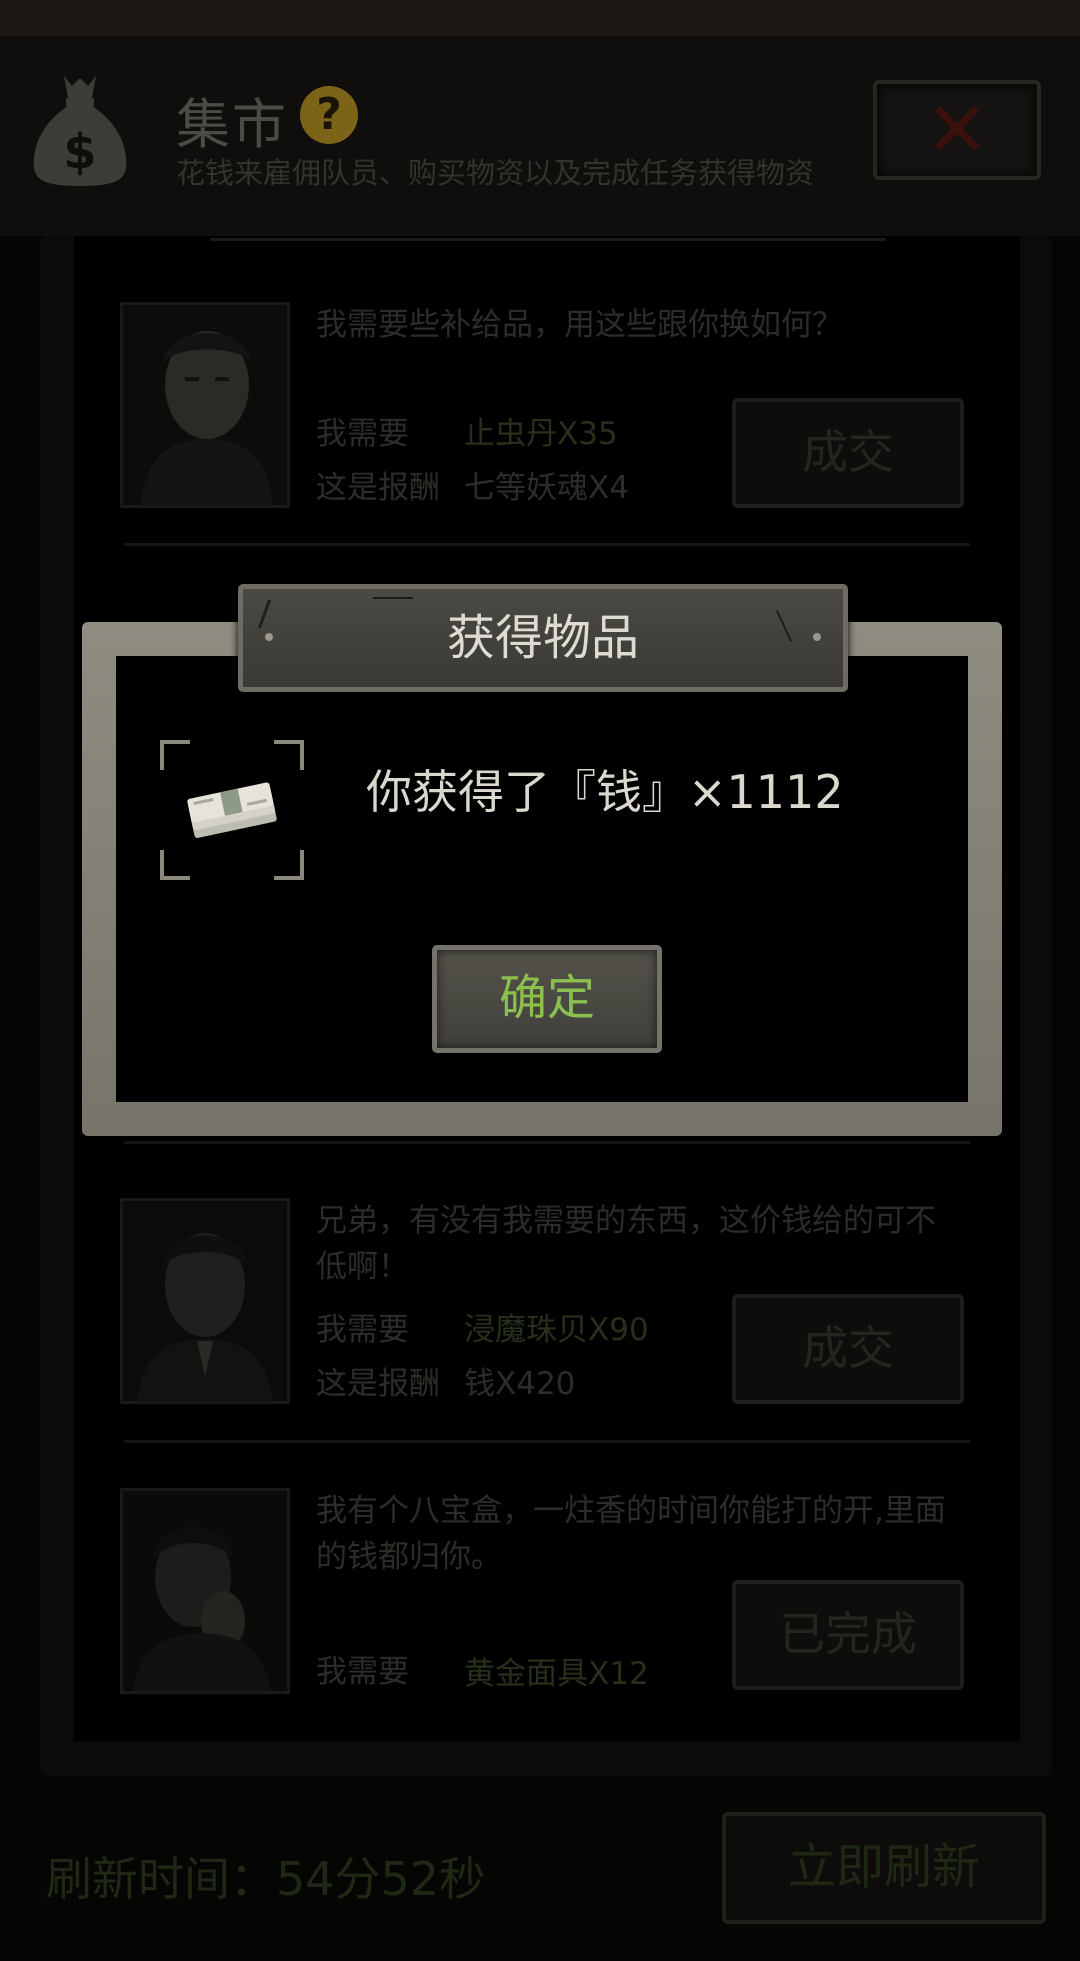  I want to click on trade-message: 我有个八宝盒，一炷香的时间你能打的开,里面的钱都归你。, so click(631, 1534).